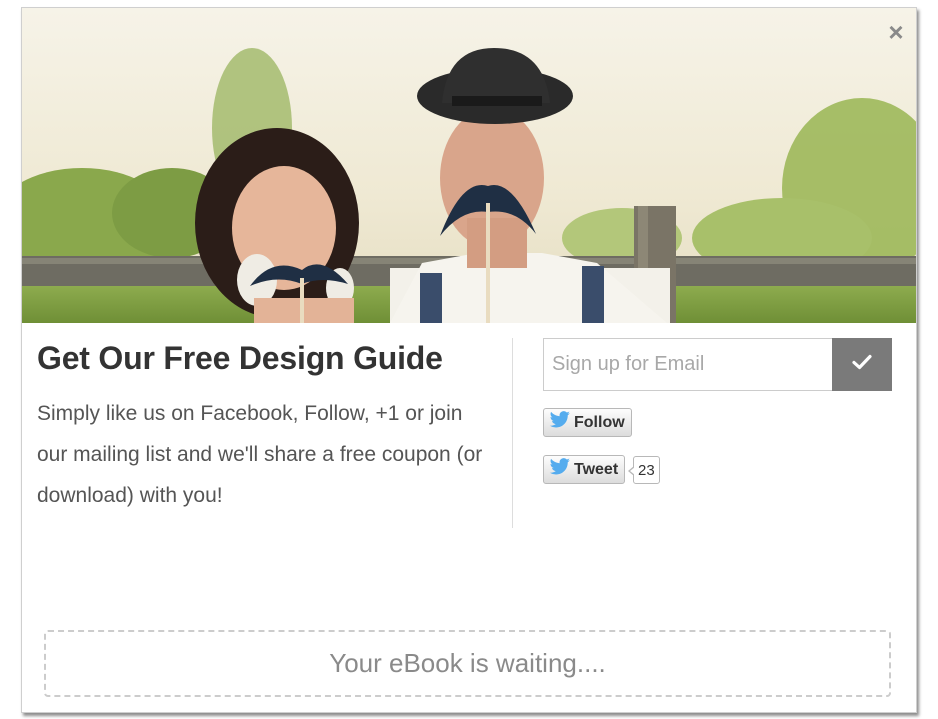  I want to click on follow-label: Follow, so click(599, 422).